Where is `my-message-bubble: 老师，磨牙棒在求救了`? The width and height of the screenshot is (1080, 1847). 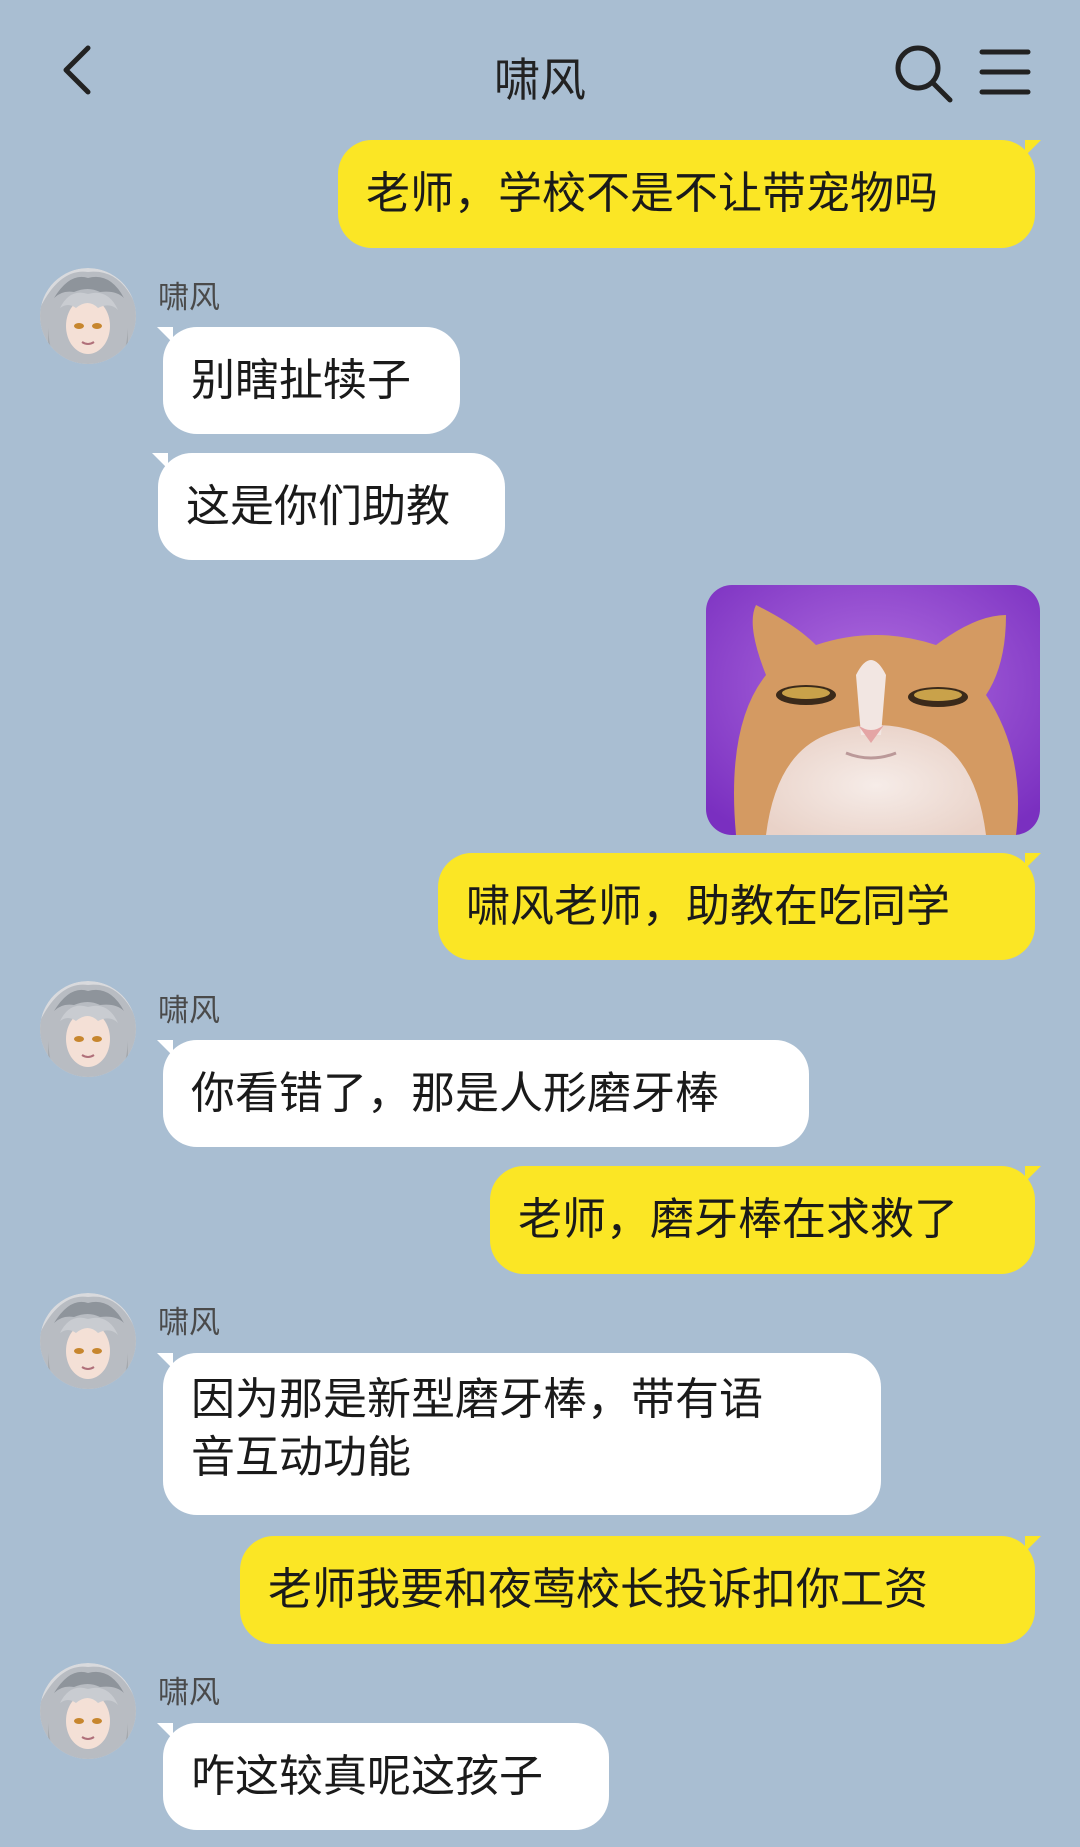
my-message-bubble: 老师，磨牙棒在求救了 is located at coordinates (765, 1220).